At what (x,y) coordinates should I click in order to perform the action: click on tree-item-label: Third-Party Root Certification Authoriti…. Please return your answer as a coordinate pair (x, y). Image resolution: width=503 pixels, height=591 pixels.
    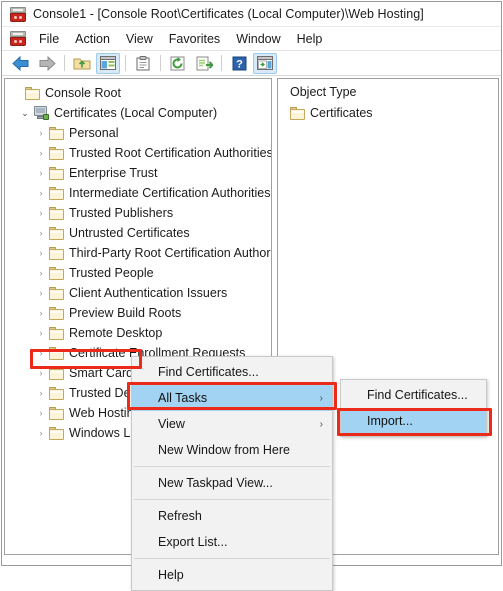
    Looking at the image, I should click on (170, 253).